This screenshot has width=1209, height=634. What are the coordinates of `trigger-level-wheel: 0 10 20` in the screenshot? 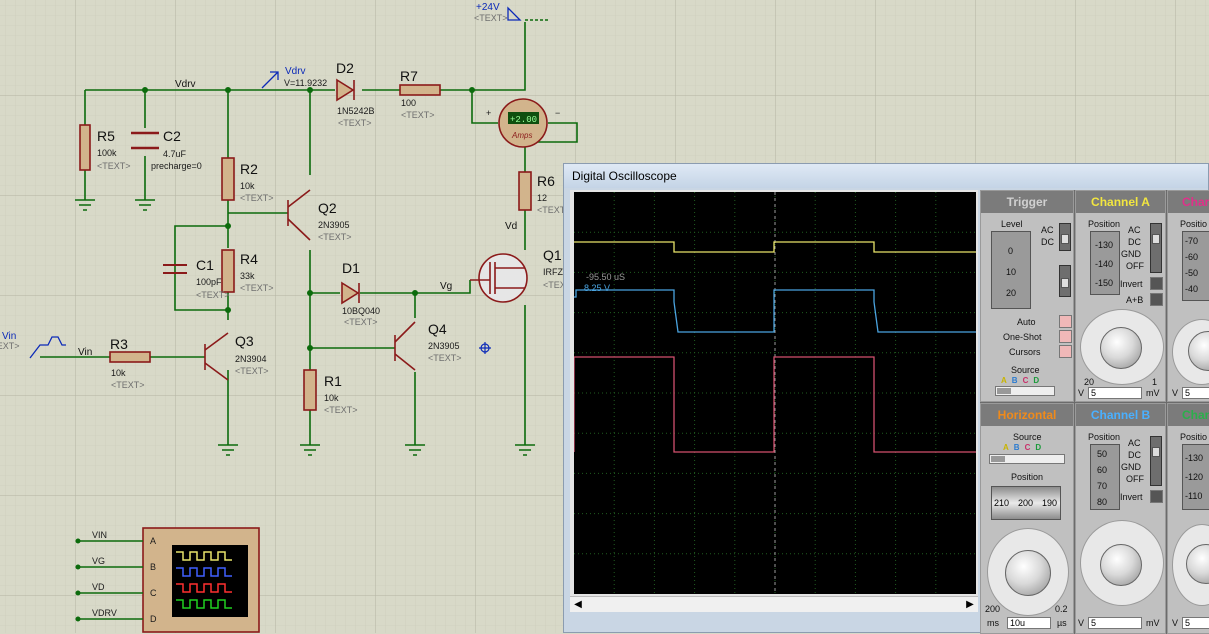 It's located at (1011, 270).